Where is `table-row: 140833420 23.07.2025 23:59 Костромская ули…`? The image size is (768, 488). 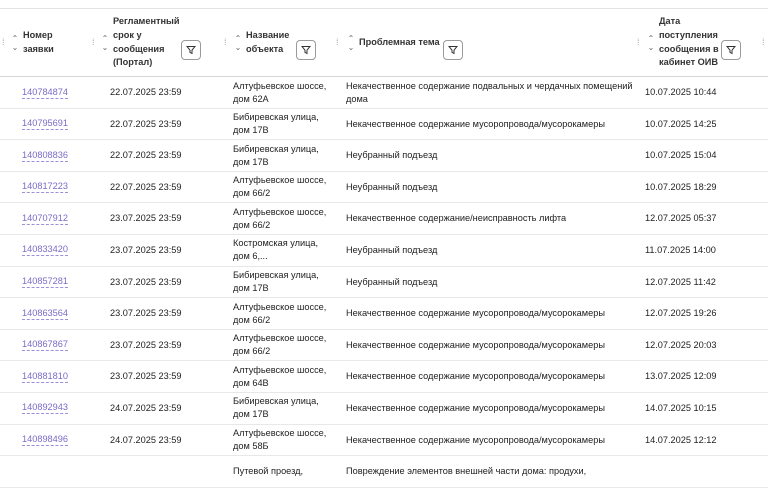 table-row: 140833420 23.07.2025 23:59 Костромская ули… is located at coordinates (384, 251).